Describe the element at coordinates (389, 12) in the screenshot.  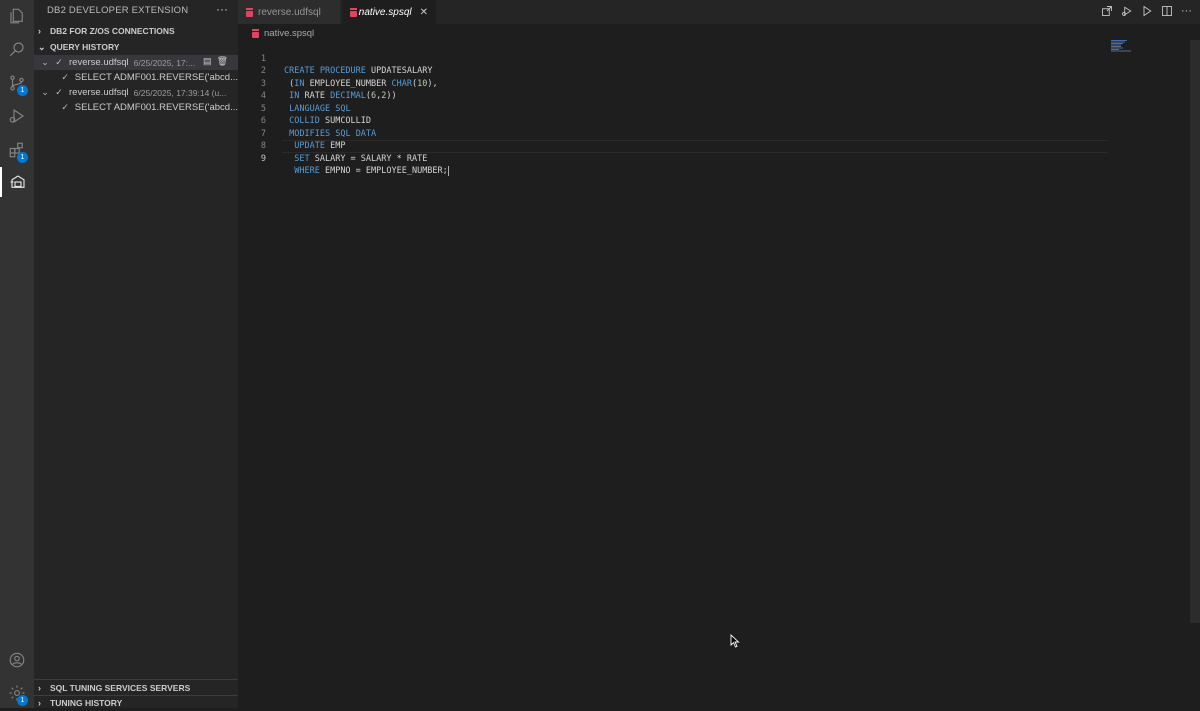
I see `tab-native-spsql: native.spsql ✕` at that location.